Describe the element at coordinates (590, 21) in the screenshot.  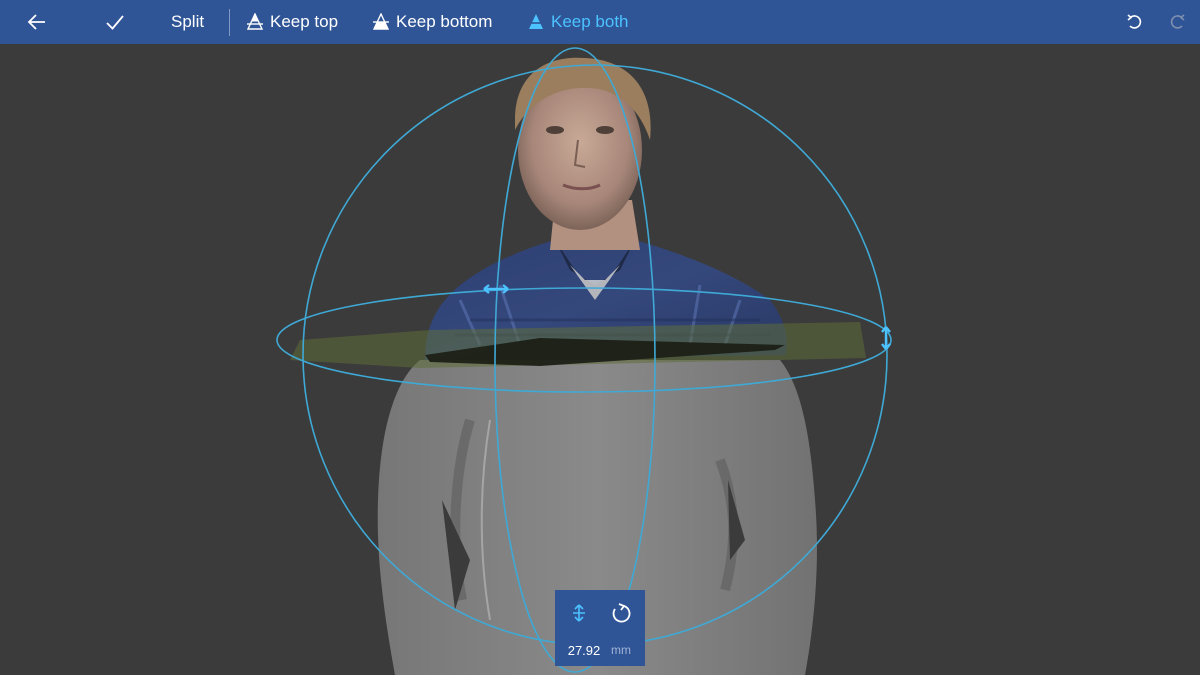
I see `keep-both-label: Keep both` at that location.